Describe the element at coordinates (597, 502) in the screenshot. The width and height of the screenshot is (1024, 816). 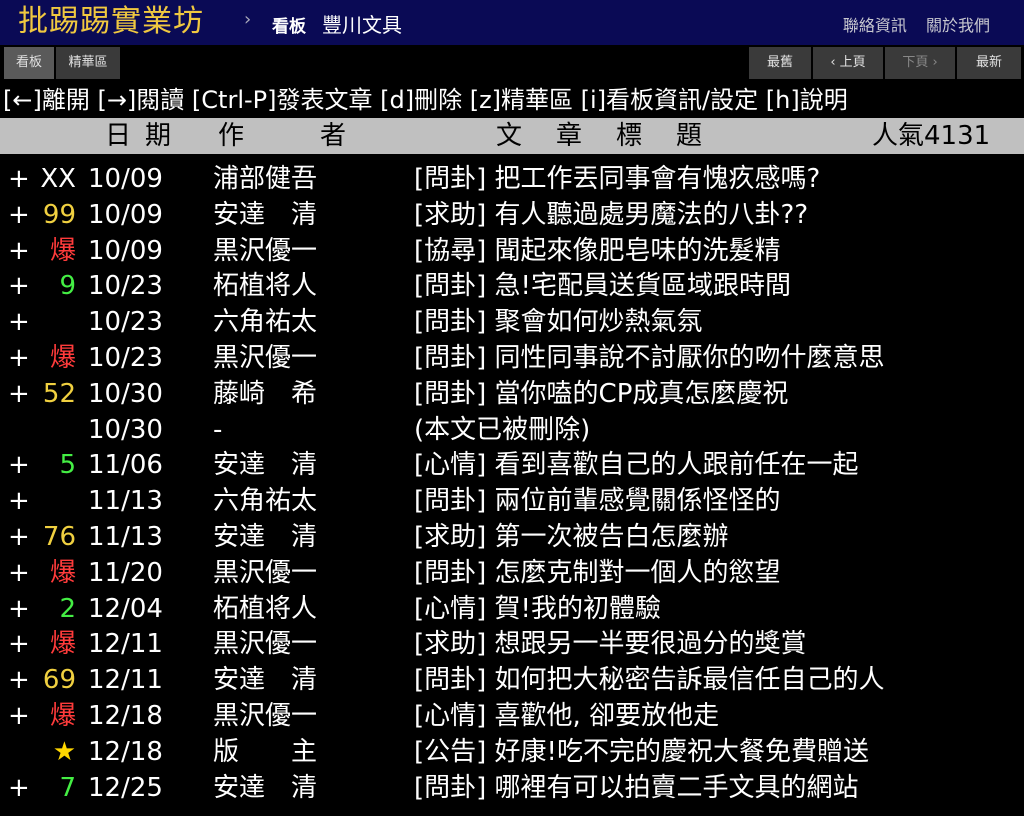
I see `post-title-link: [問卦] 兩位前輩感覺關係怪怪的` at that location.